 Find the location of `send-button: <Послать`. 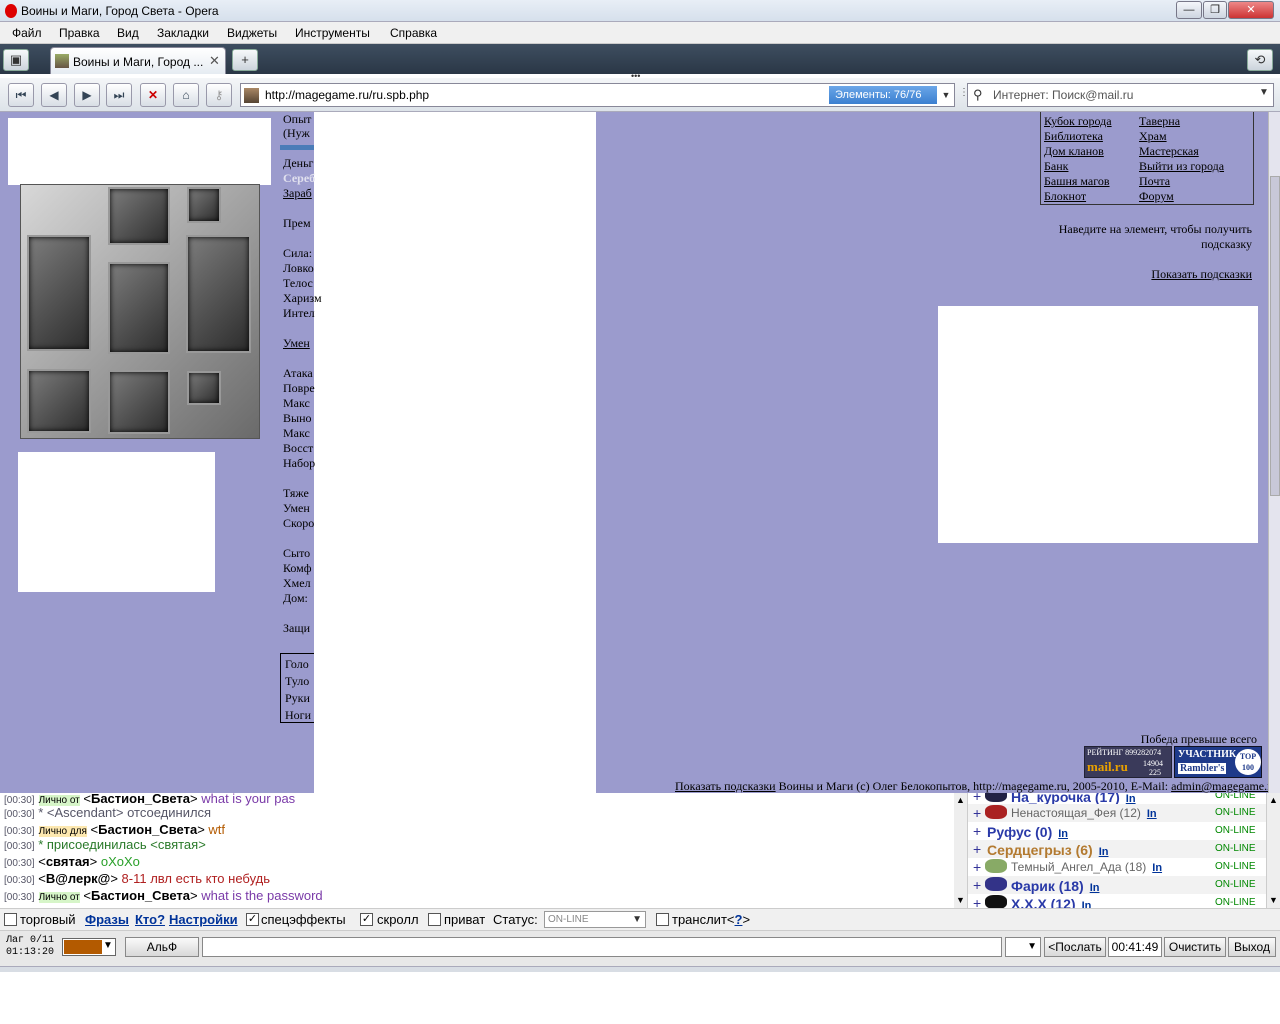

send-button: <Послать is located at coordinates (1075, 947).